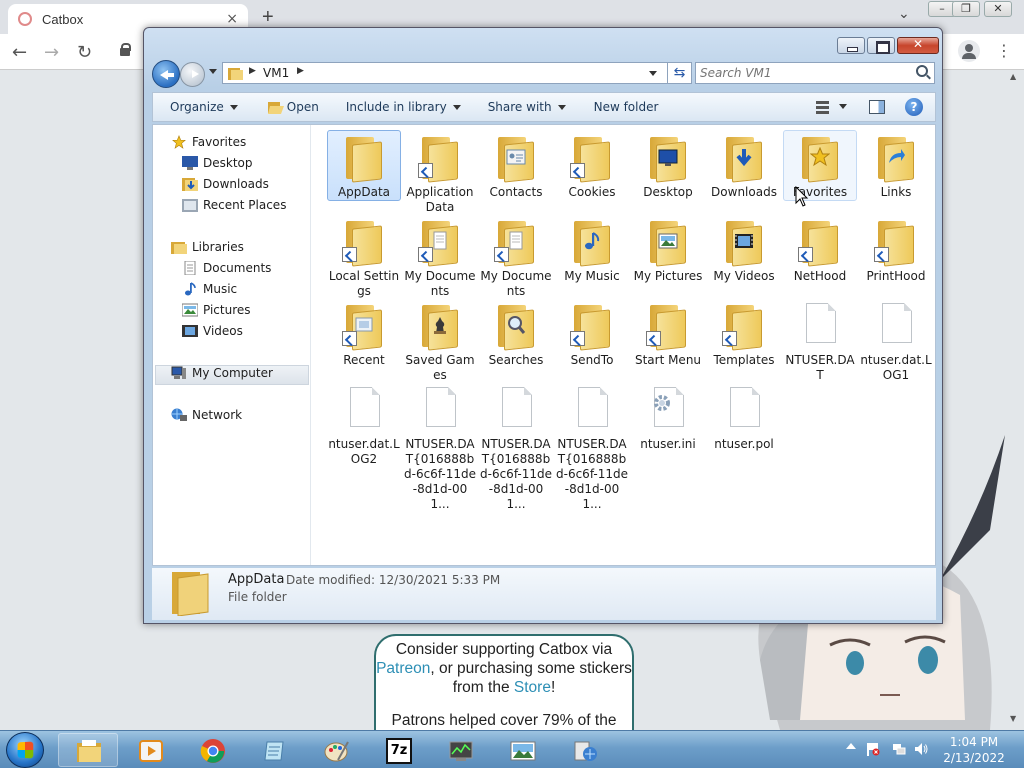  I want to click on back-button, so click(166, 74).